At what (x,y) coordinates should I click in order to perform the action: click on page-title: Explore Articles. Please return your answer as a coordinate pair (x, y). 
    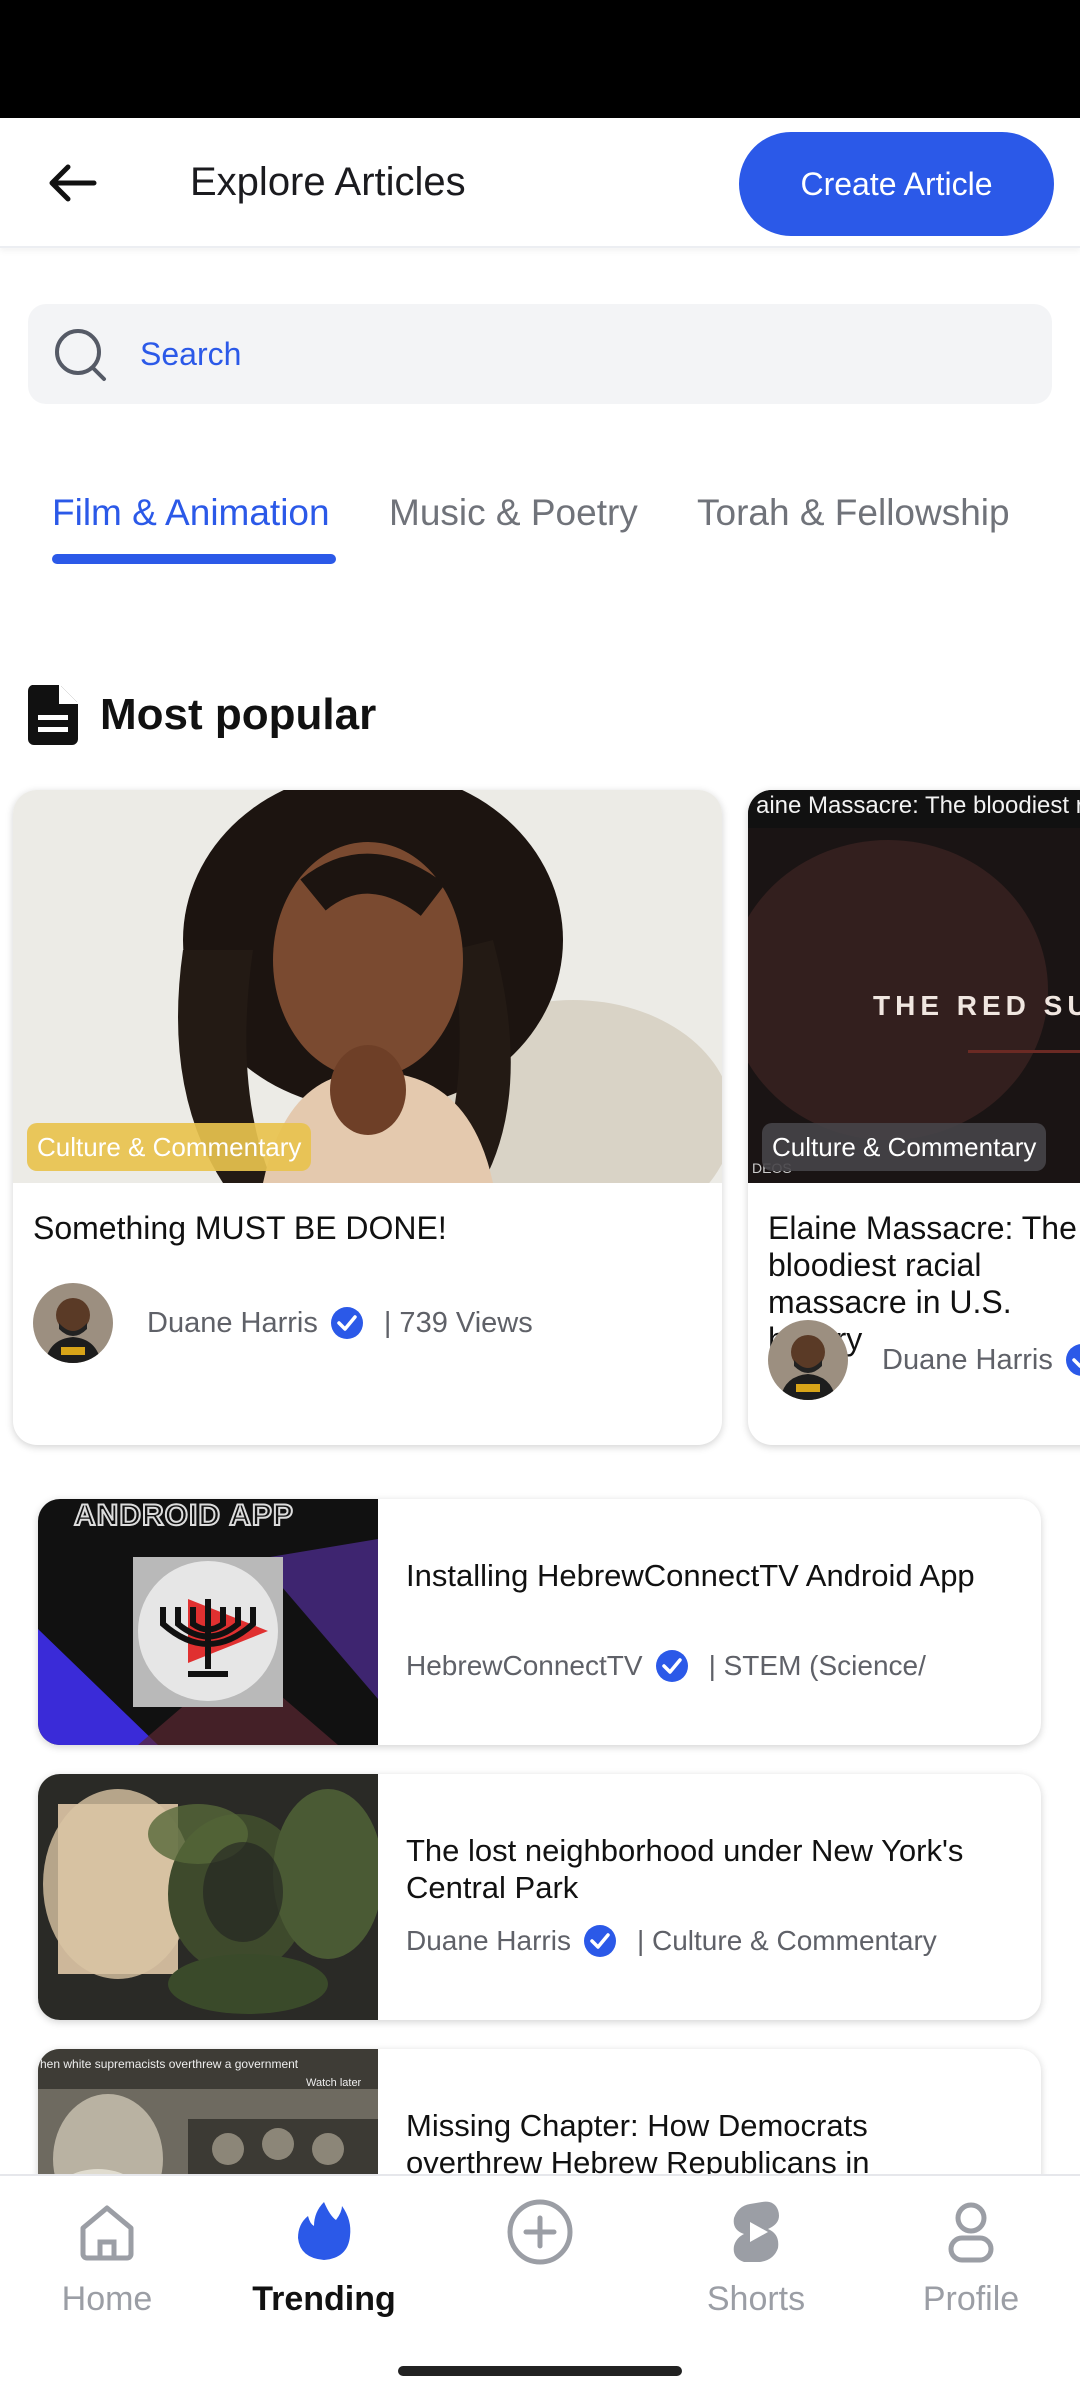
    Looking at the image, I should click on (328, 182).